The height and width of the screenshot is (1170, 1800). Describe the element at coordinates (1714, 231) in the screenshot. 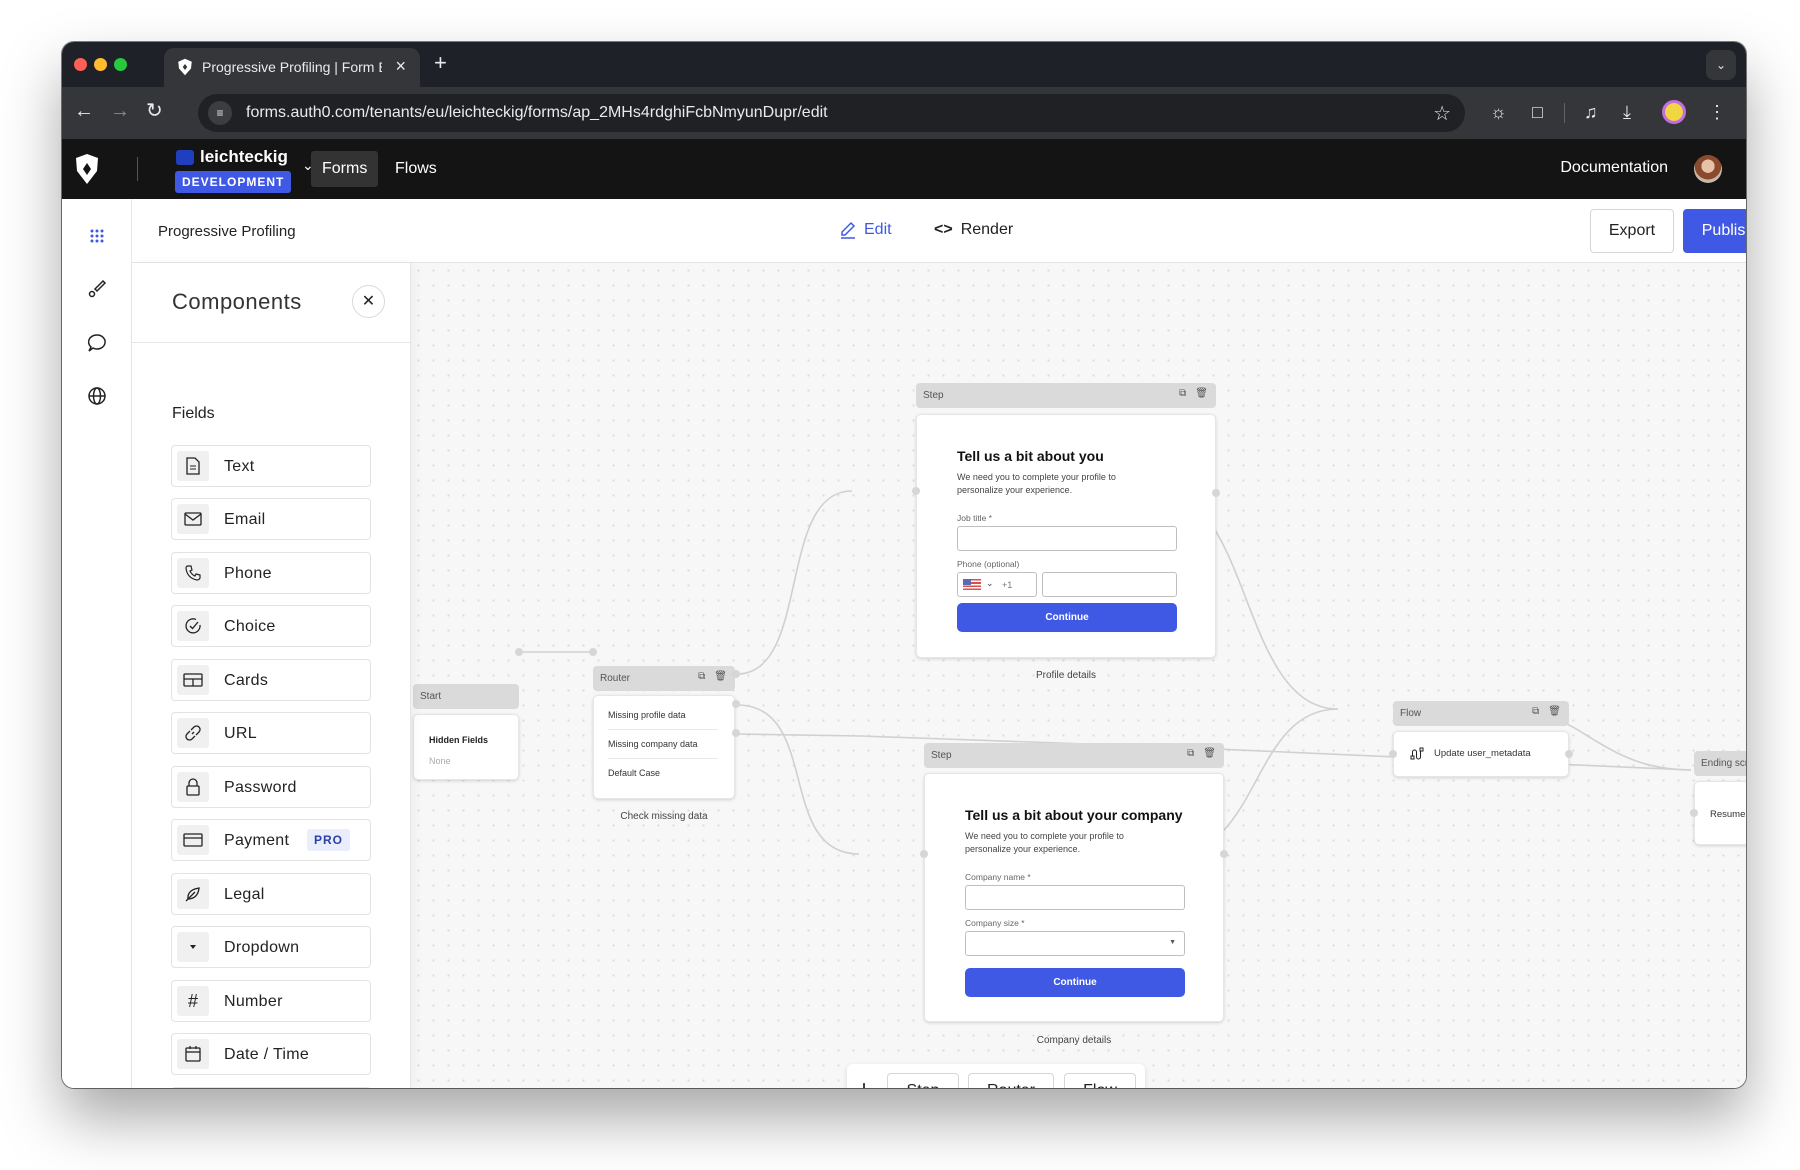

I see `publish-button: Publish` at that location.